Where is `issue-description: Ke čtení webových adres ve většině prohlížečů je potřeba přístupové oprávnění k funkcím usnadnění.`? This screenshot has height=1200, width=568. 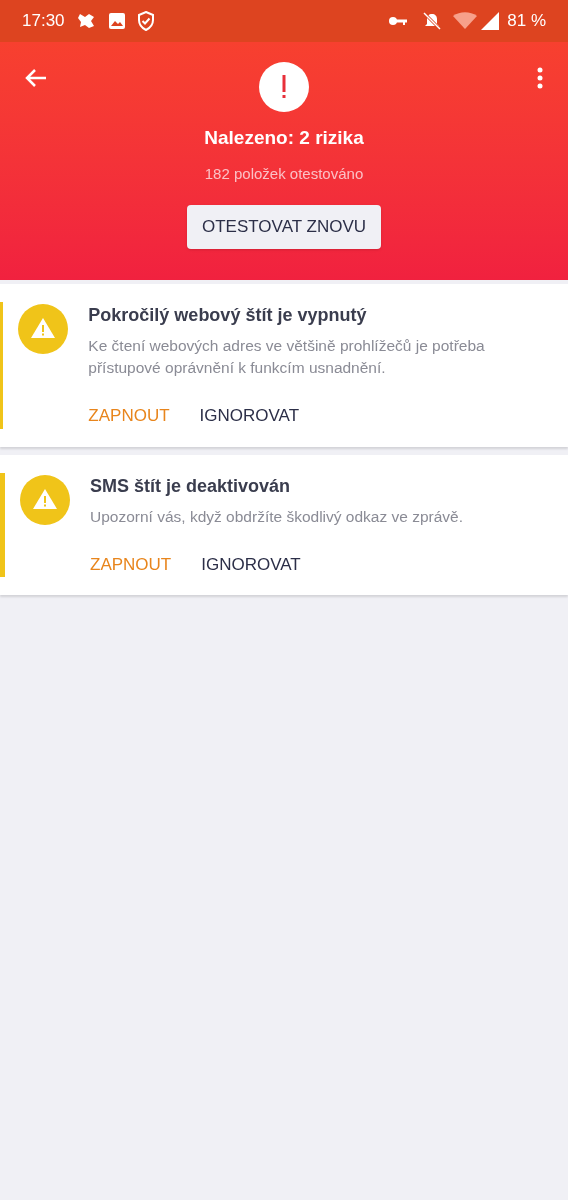
issue-description: Ke čtení webových adres ve většině prohlížečů je potřeba přístupové oprávnění k funkcím usnadnění. is located at coordinates (287, 357).